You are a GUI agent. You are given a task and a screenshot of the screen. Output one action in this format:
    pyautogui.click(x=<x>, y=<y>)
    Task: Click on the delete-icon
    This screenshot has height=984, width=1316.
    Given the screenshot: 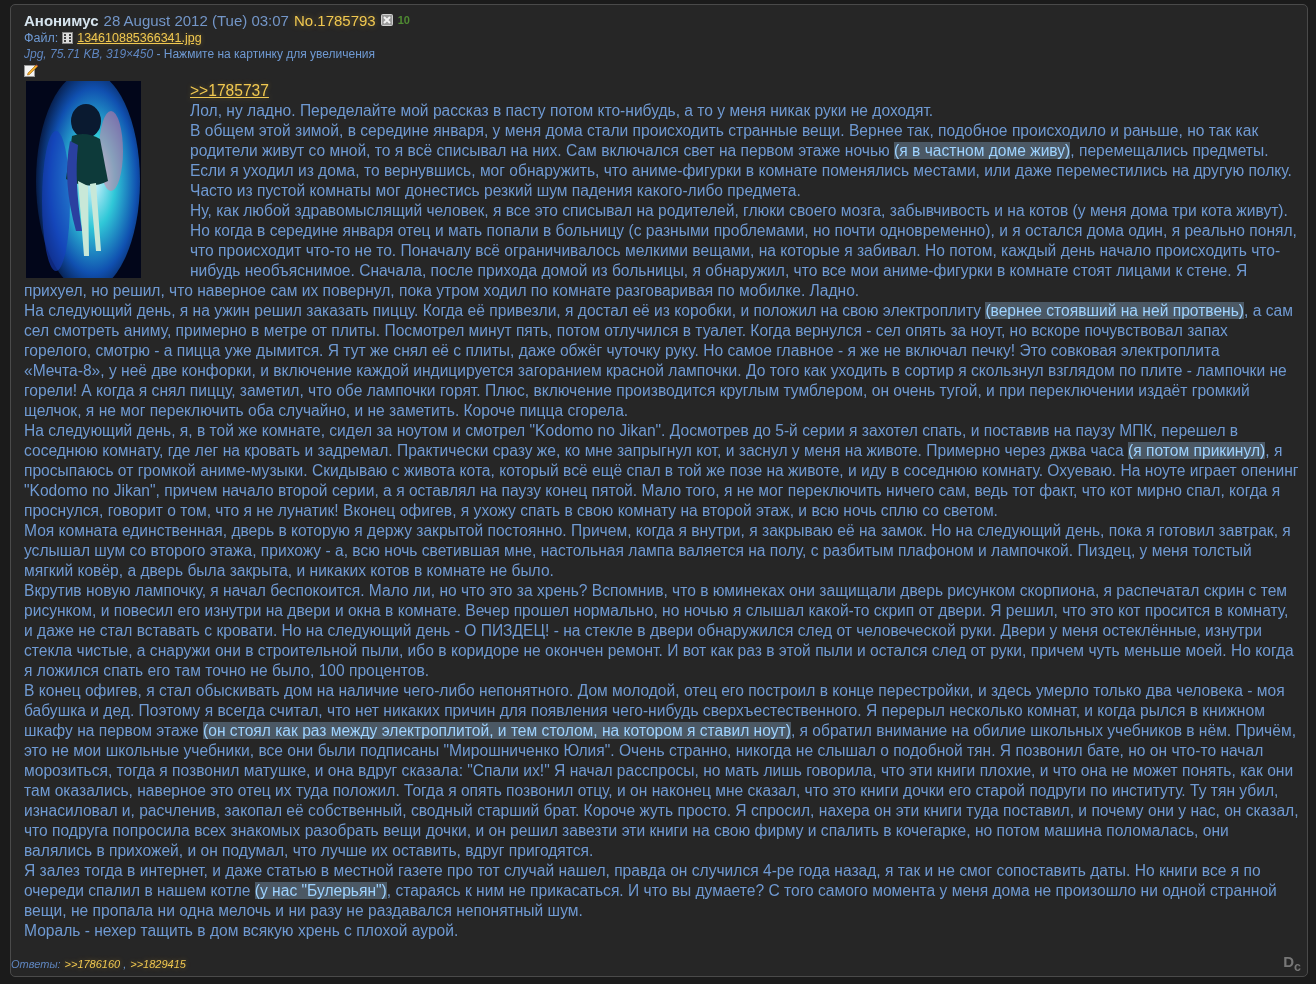 What is the action you would take?
    pyautogui.click(x=386, y=20)
    